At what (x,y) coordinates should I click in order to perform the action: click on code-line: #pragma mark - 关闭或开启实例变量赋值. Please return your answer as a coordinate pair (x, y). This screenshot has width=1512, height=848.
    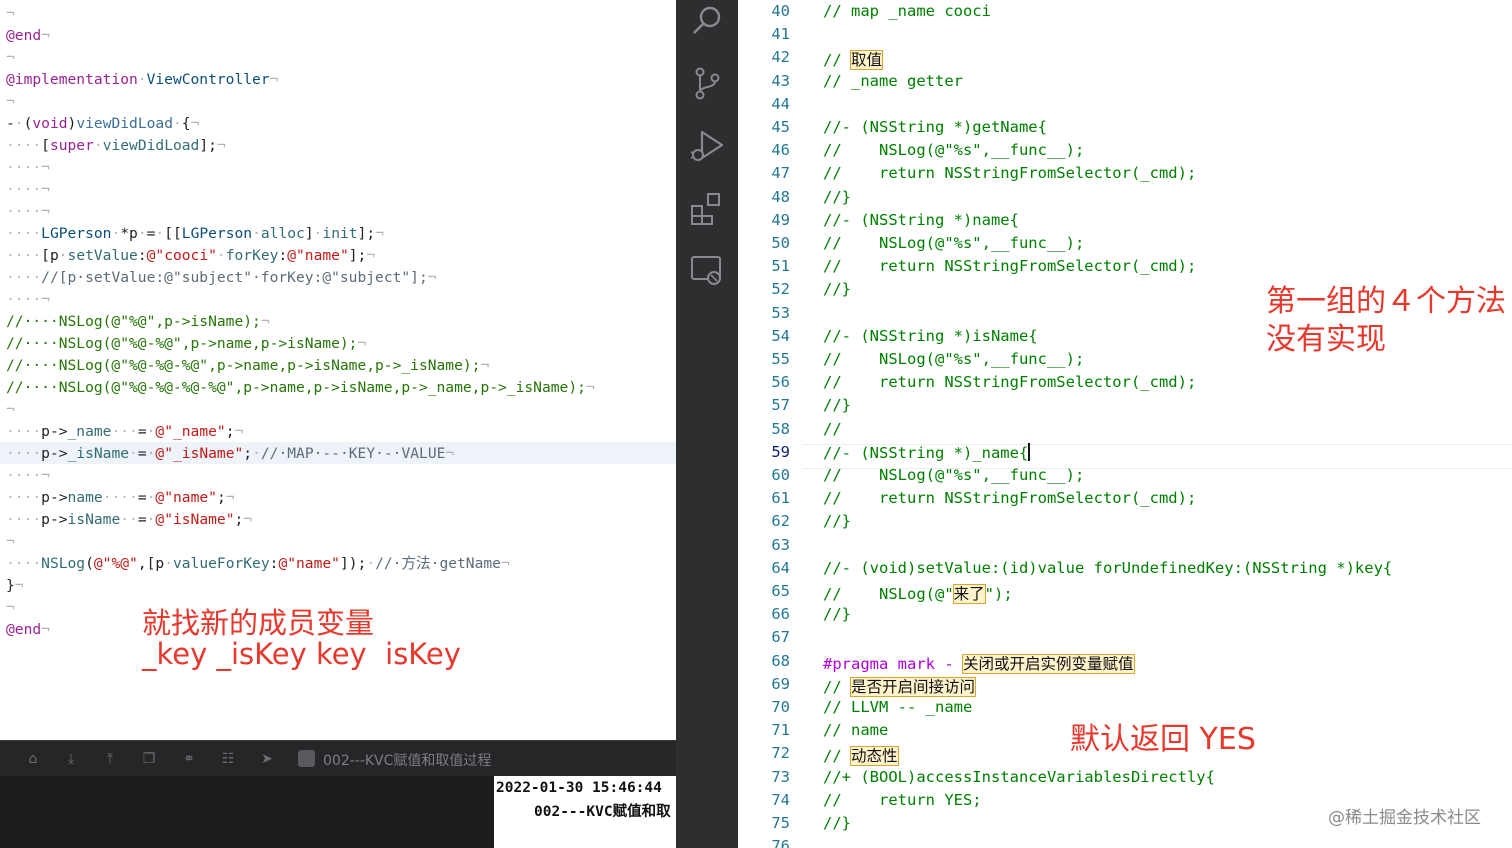
    Looking at the image, I should click on (979, 663).